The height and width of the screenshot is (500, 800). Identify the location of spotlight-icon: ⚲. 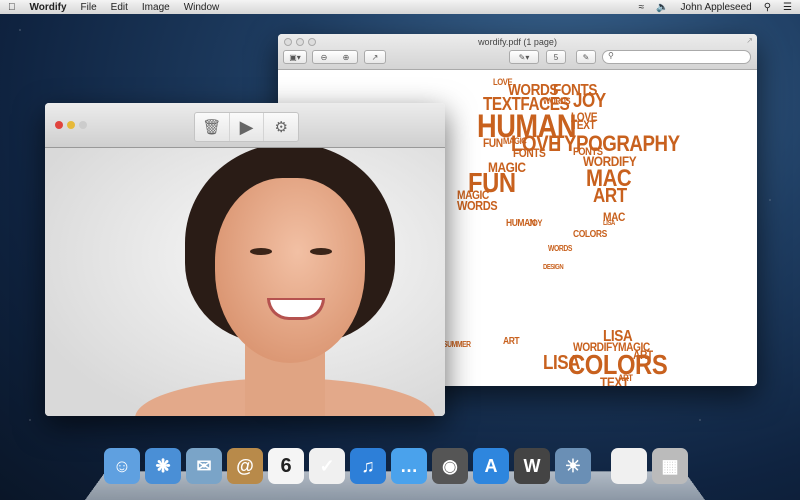
(767, 7).